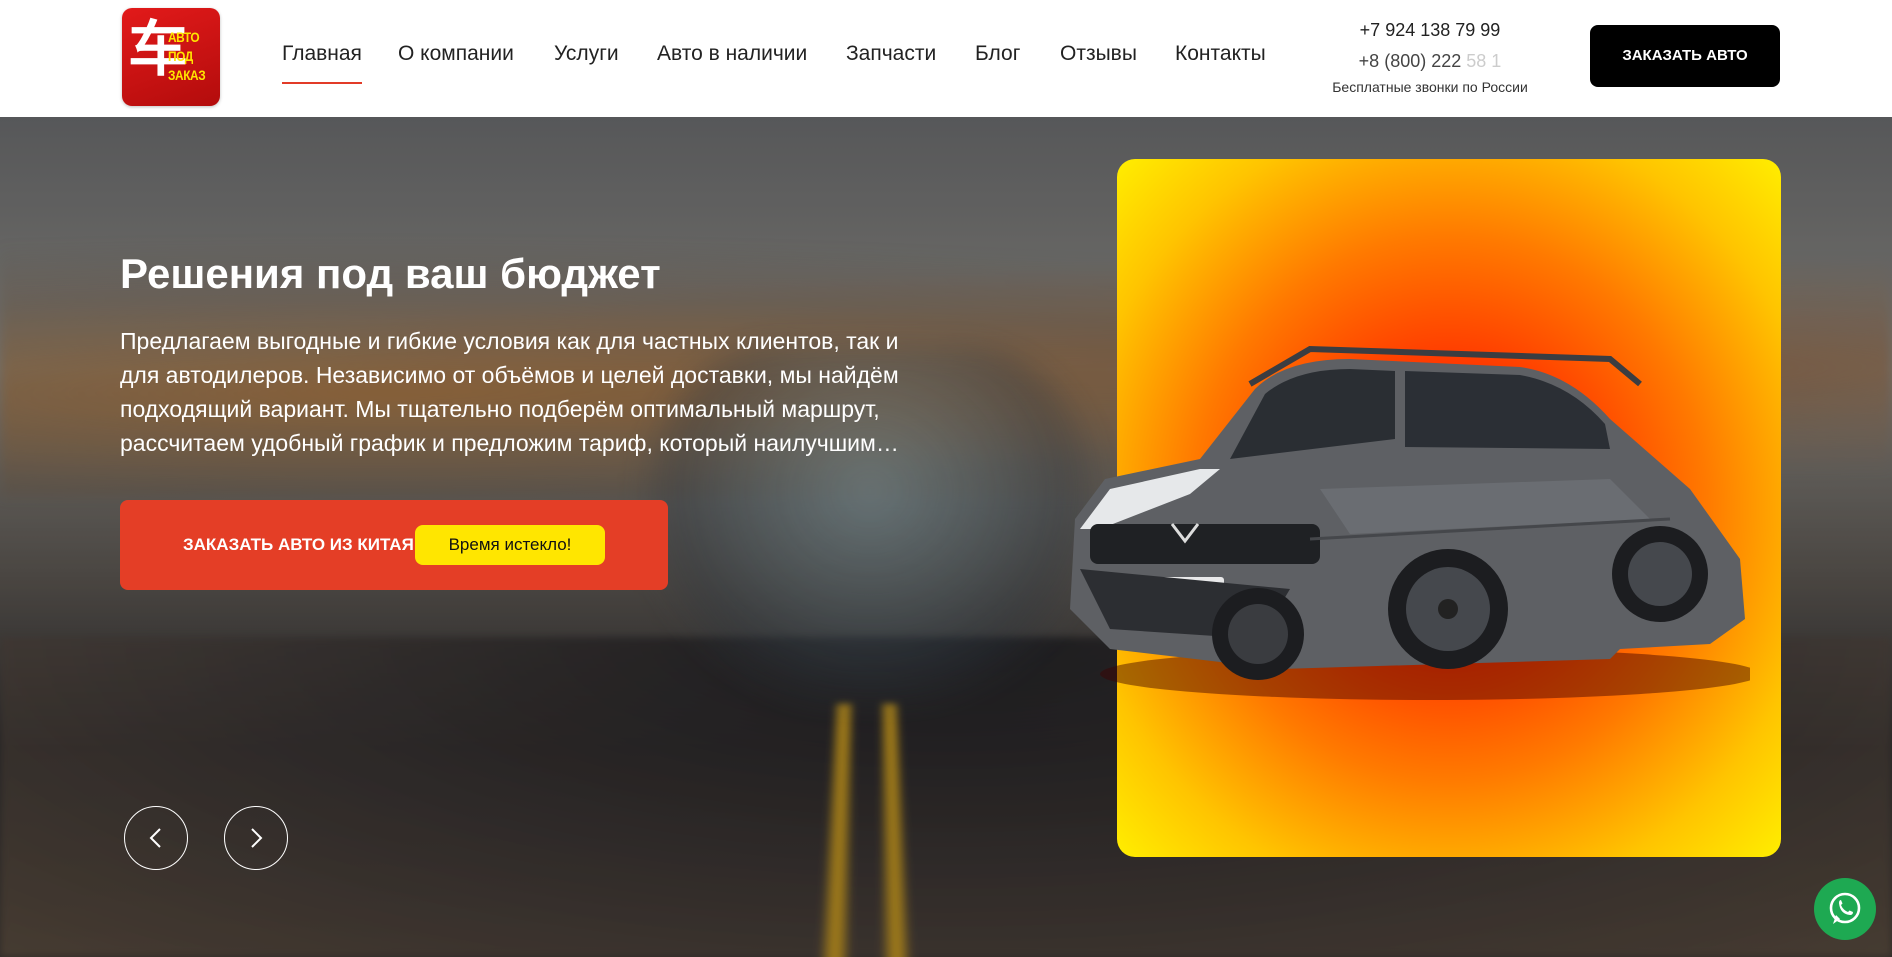  Describe the element at coordinates (187, 75) in the screenshot. I see `logo-line-3: ЗАКАЗ` at that location.